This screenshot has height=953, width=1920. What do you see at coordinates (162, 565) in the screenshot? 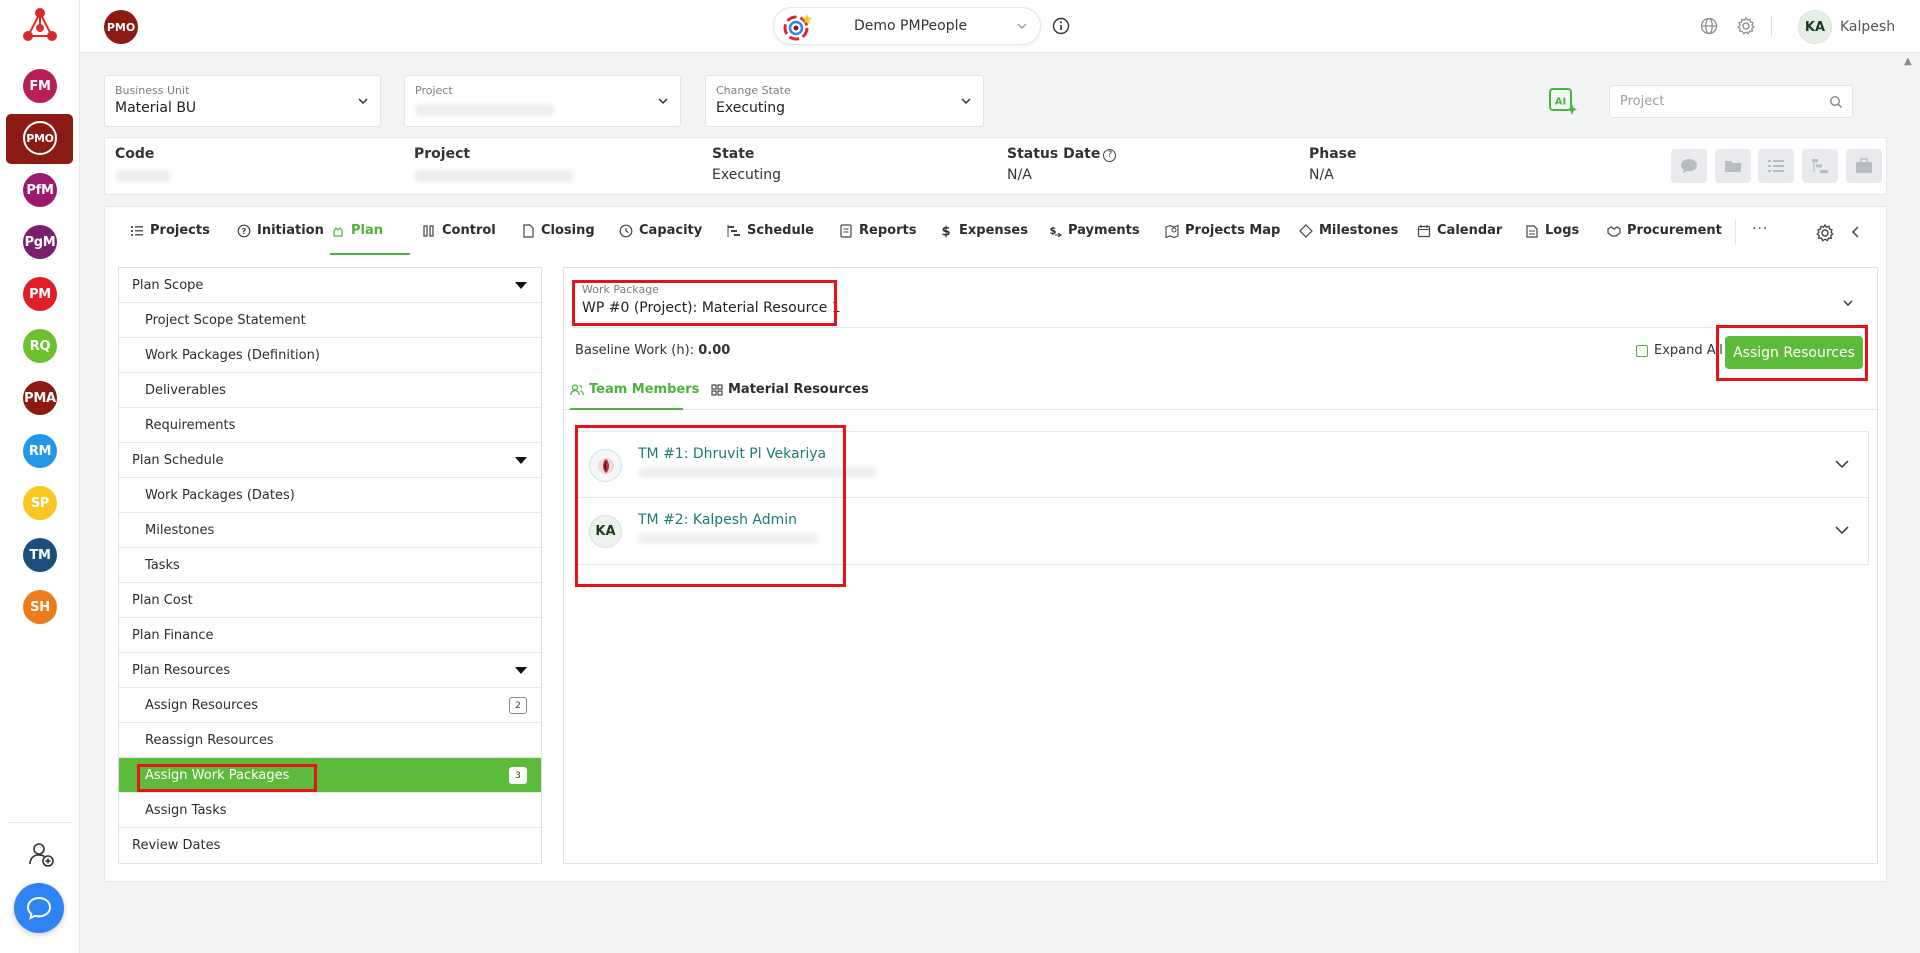
I see `sidebar-item-label: Tasks` at bounding box center [162, 565].